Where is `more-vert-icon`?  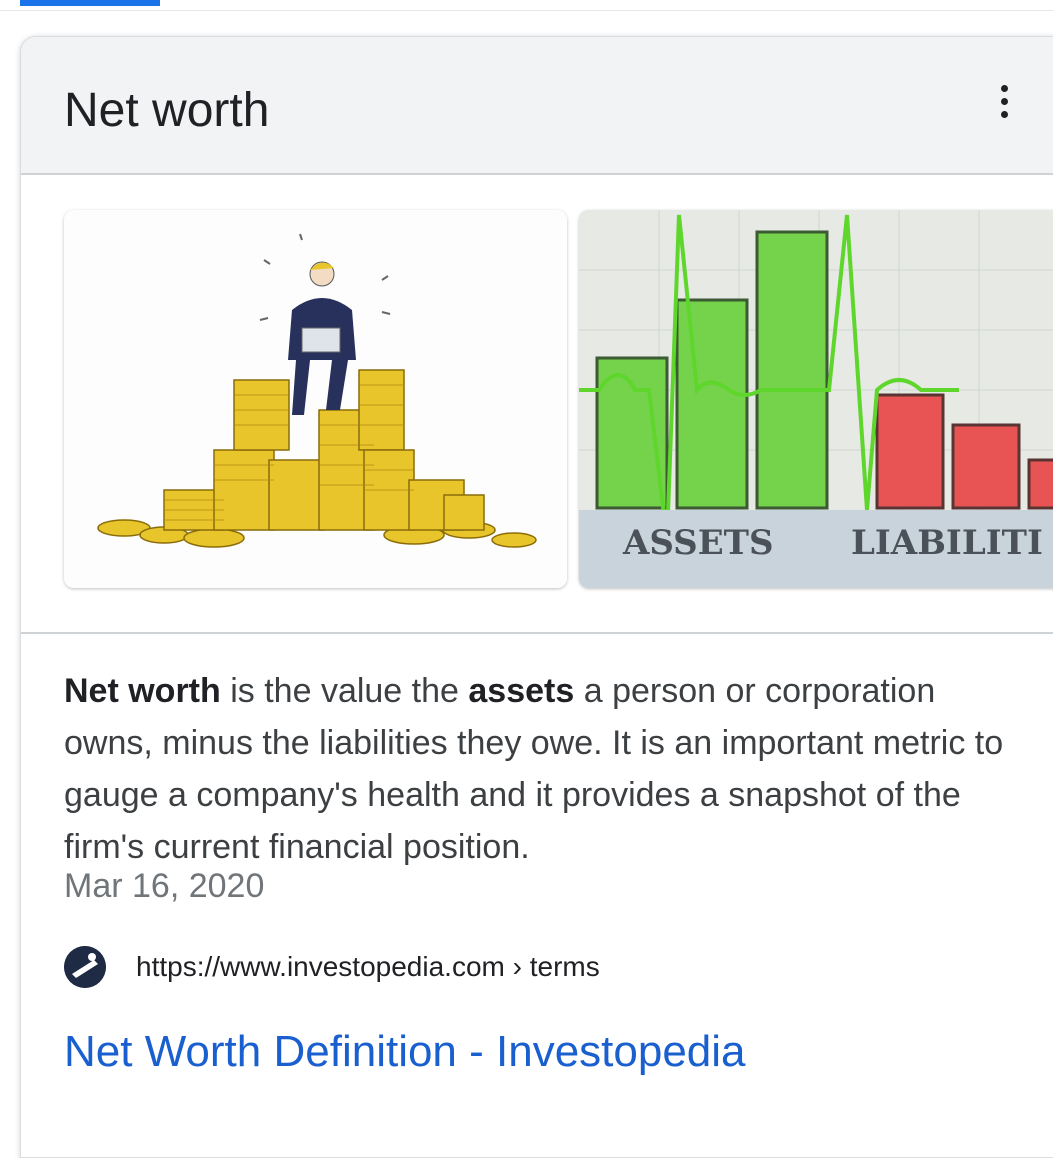
more-vert-icon is located at coordinates (1004, 101).